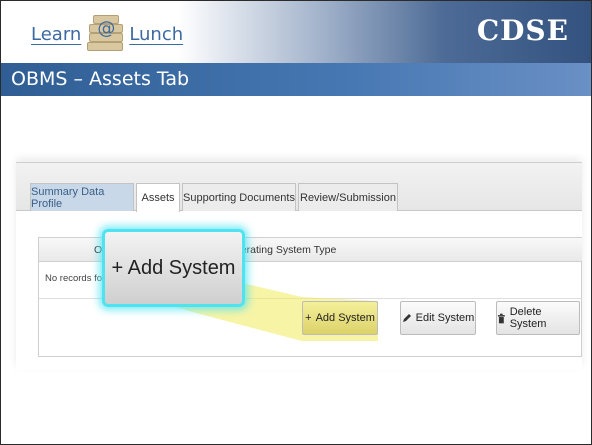  I want to click on add-system-button: + Add System, so click(340, 318).